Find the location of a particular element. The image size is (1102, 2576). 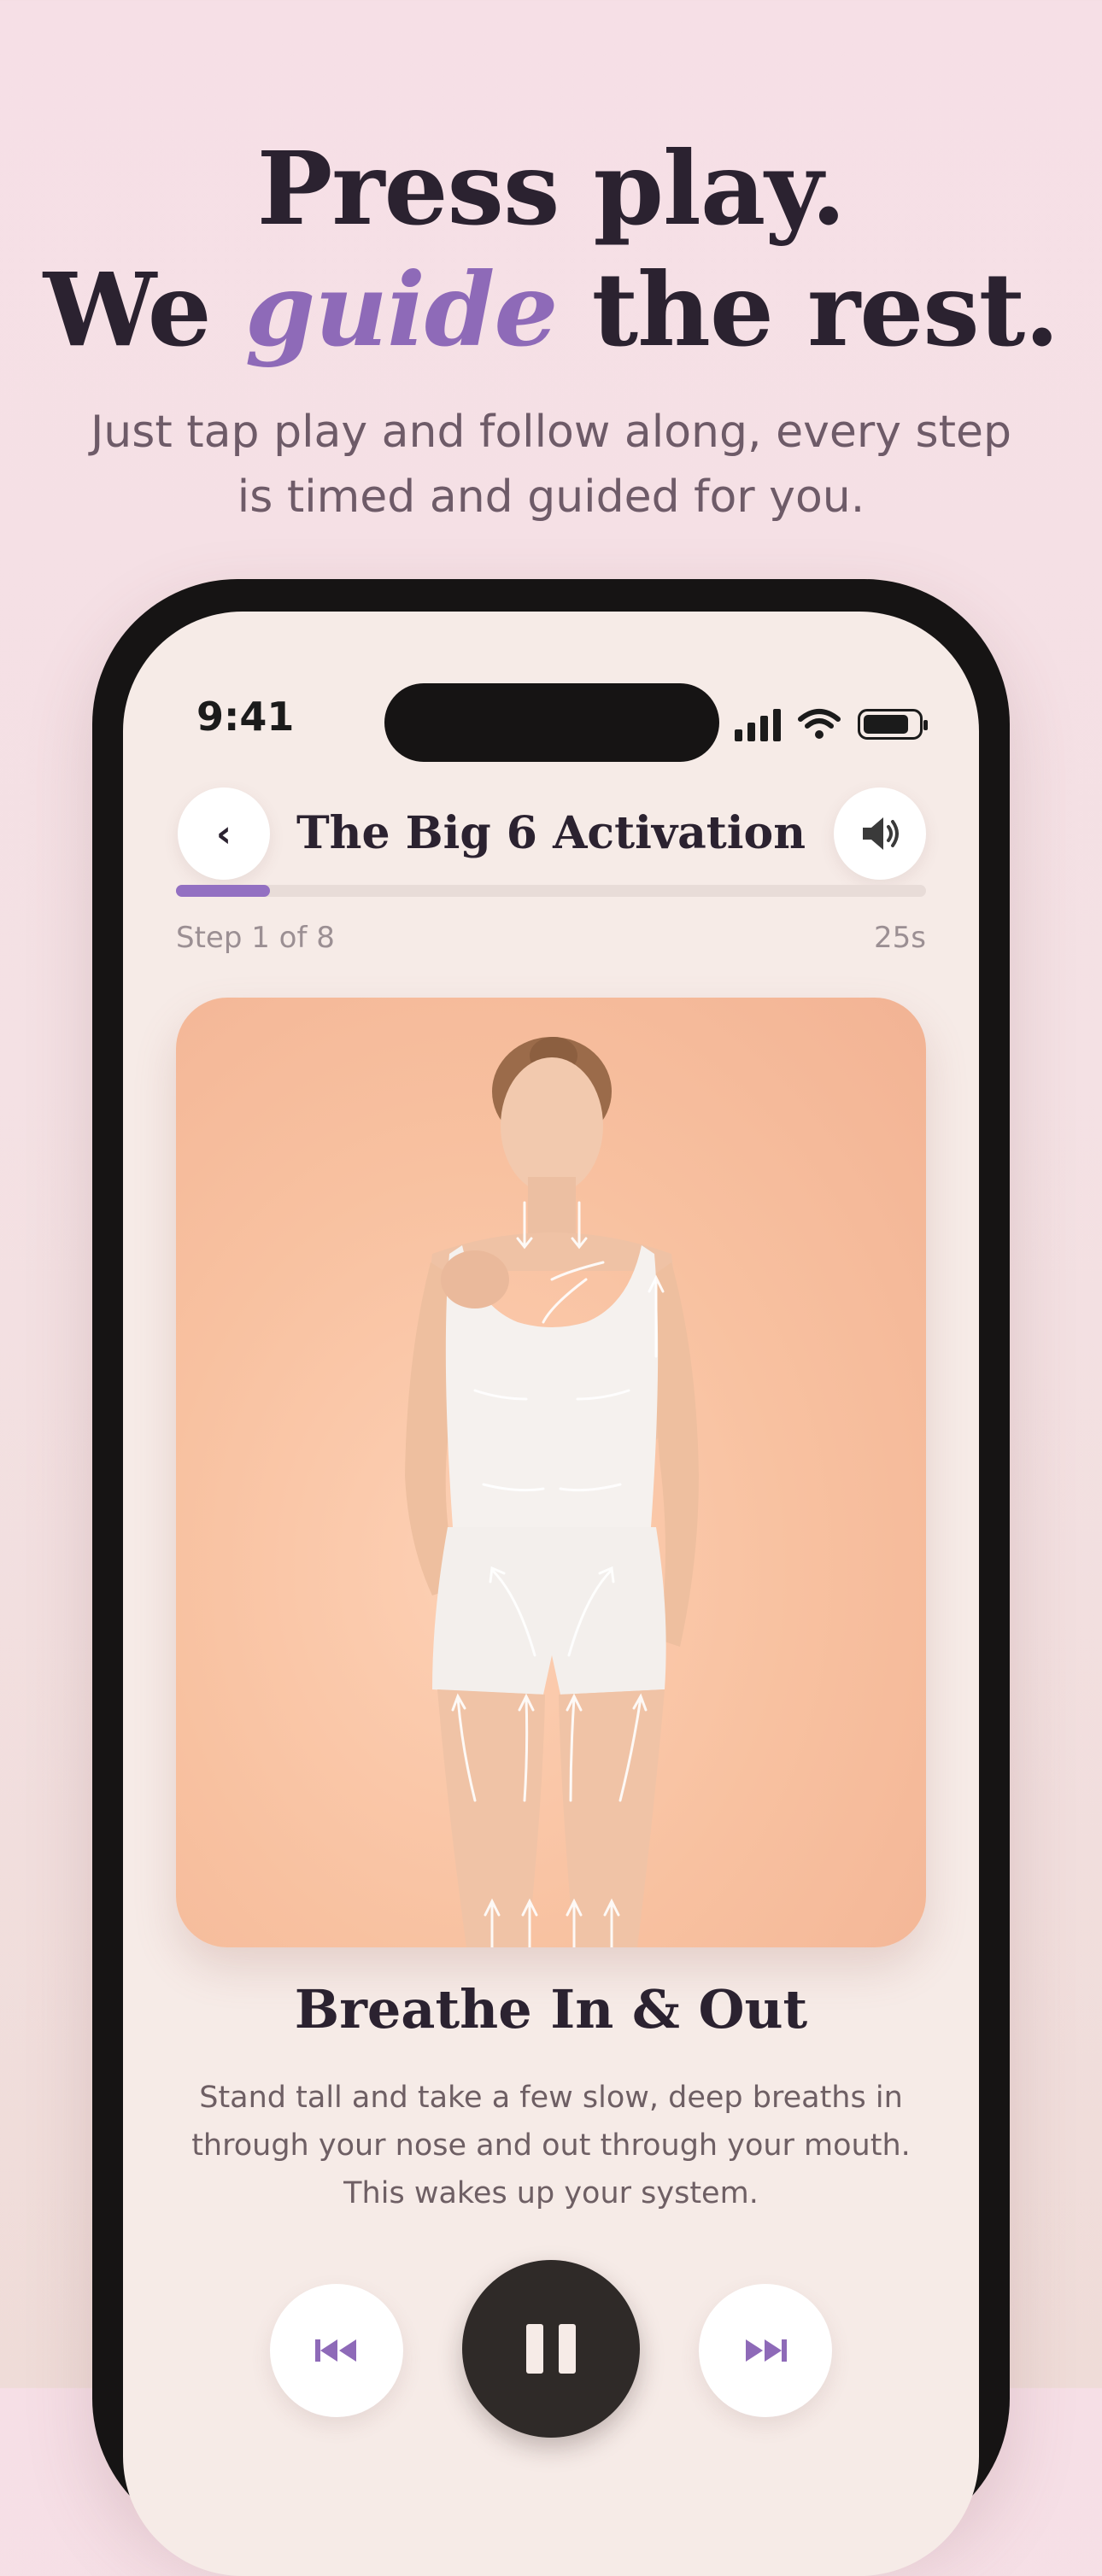

skip-previous-icon is located at coordinates (335, 2350).